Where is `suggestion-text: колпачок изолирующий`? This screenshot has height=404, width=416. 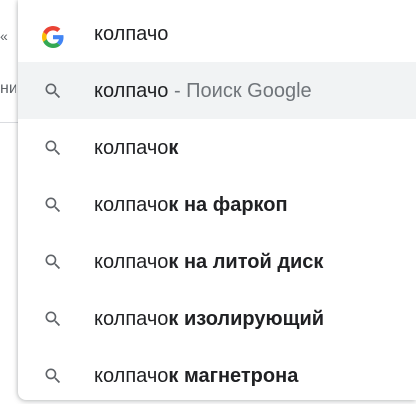
suggestion-text: колпачок изолирующий is located at coordinates (209, 319).